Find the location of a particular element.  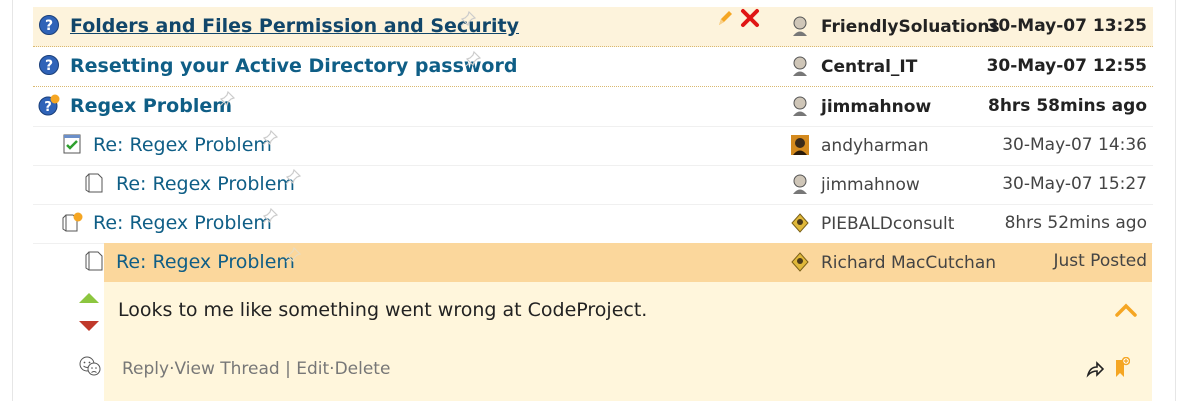

post-date: 30-May-07 13:25 is located at coordinates (1066, 26).